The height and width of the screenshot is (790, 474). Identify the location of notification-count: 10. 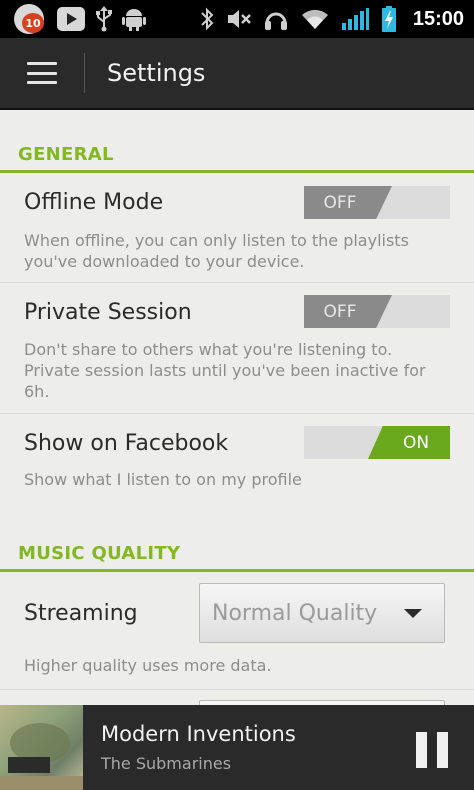
(33, 23).